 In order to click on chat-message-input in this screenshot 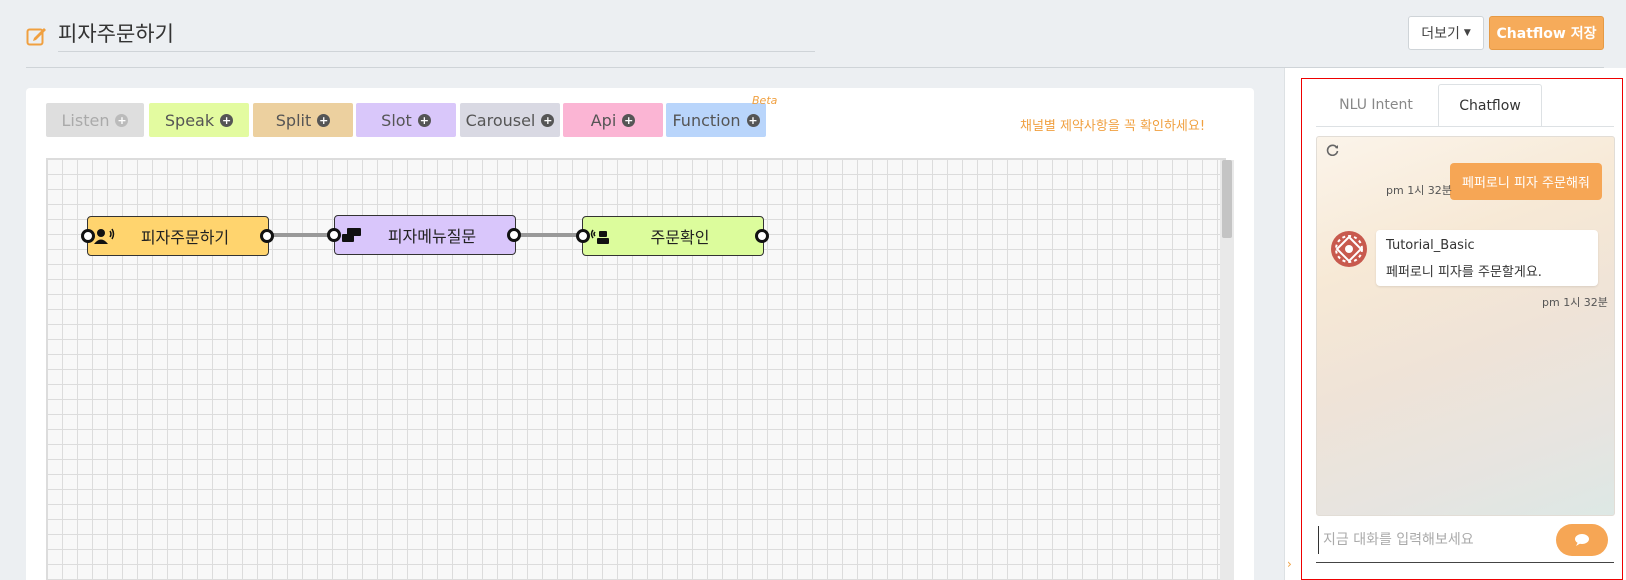, I will do `click(1436, 540)`.